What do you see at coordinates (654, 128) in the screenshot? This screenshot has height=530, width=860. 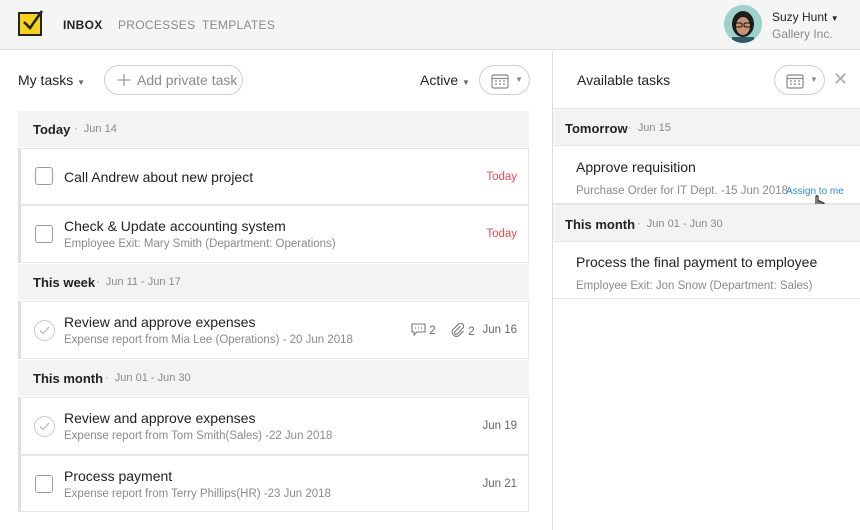 I see `section-date-range-value: Jun 15` at bounding box center [654, 128].